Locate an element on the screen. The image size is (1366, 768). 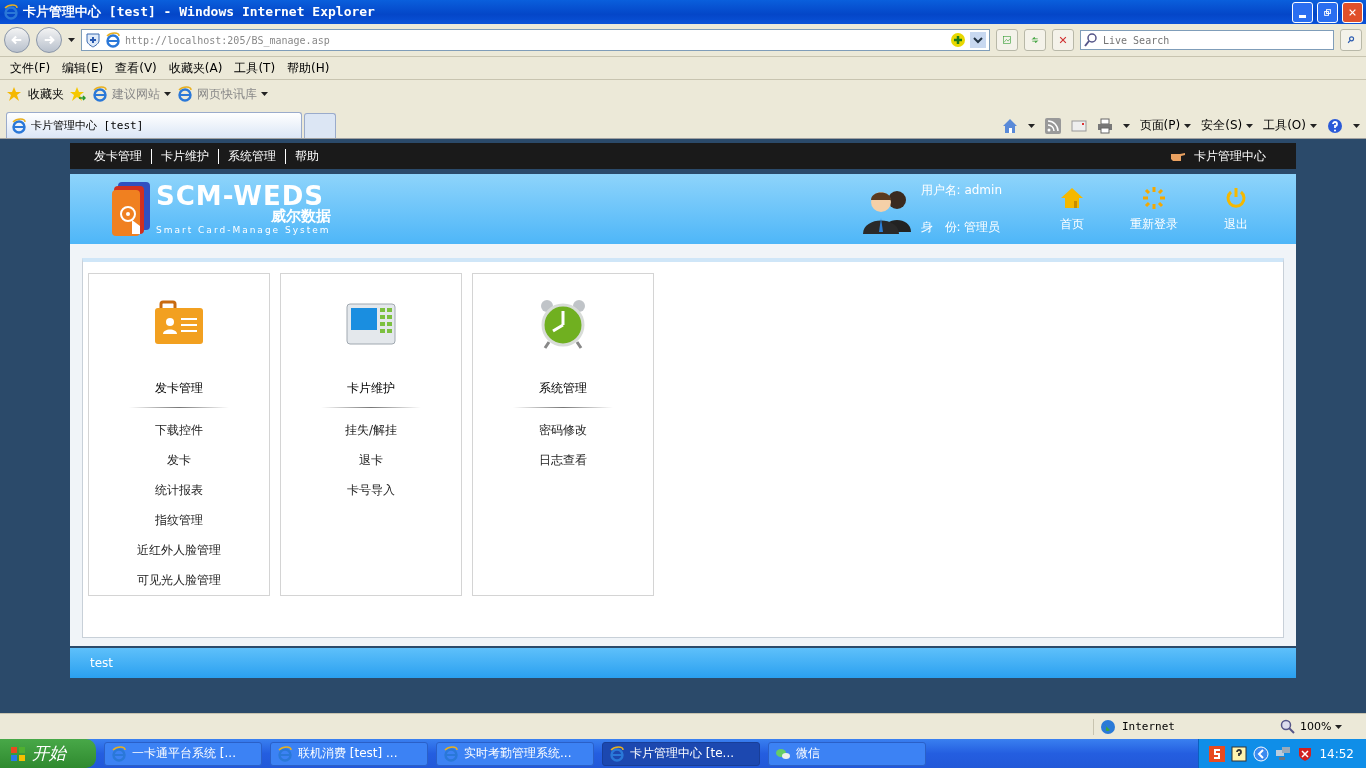
restore-icon is located at coordinates (1327, 12).